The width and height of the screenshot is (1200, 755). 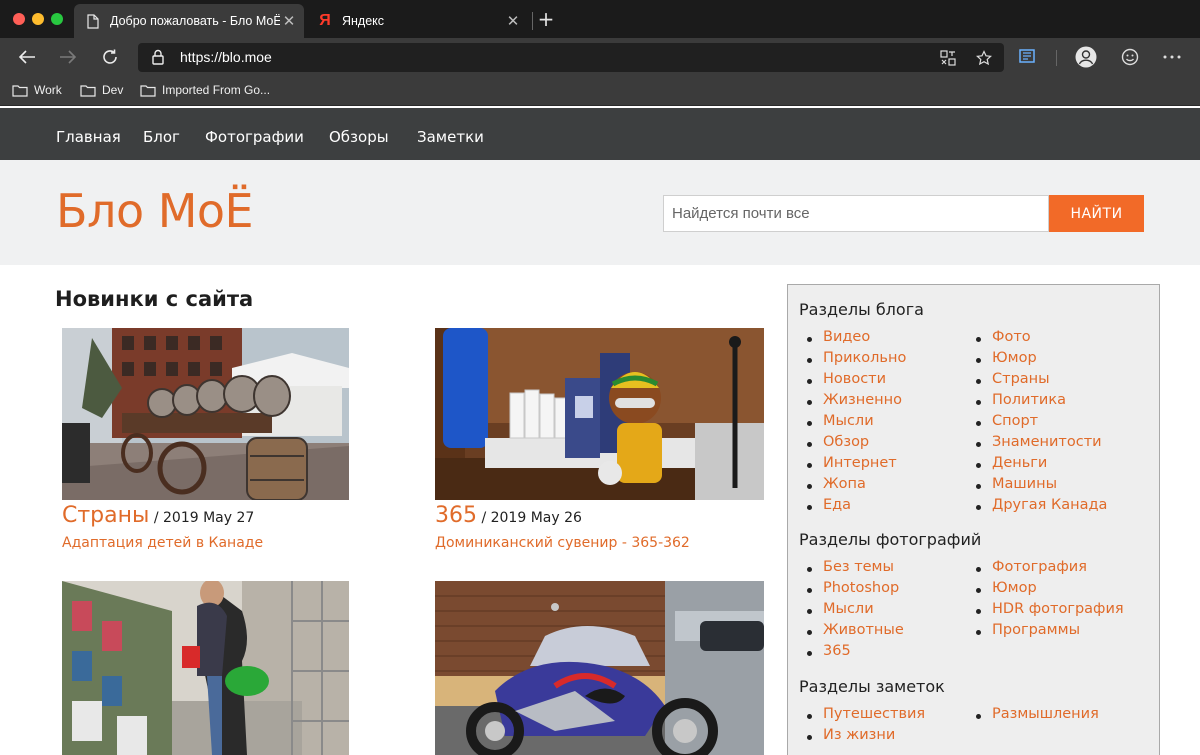 I want to click on nav-reviews: Обзоры, so click(x=359, y=137).